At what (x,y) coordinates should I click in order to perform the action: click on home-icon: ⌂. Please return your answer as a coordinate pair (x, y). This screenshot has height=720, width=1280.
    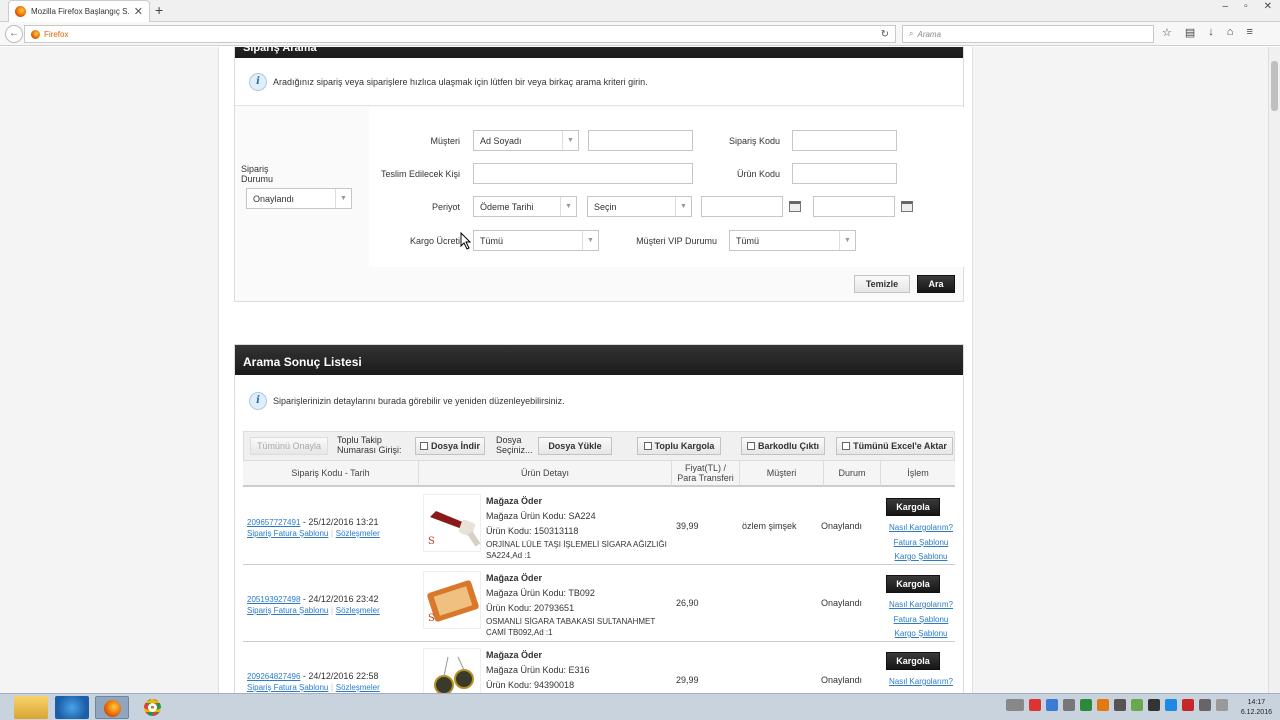
    Looking at the image, I should click on (1230, 32).